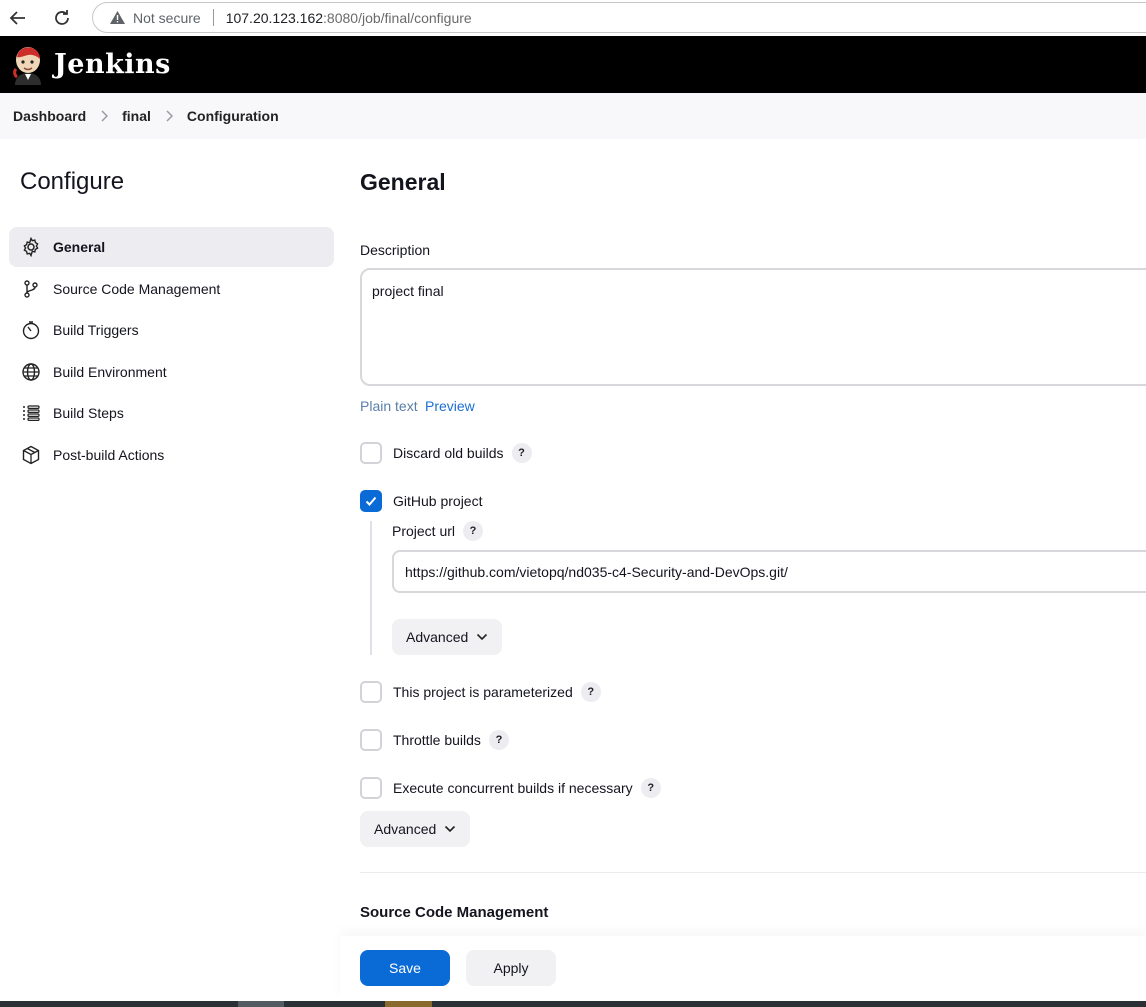 Image resolution: width=1146 pixels, height=1007 pixels. What do you see at coordinates (753, 327) in the screenshot?
I see `description-textarea: project final` at bounding box center [753, 327].